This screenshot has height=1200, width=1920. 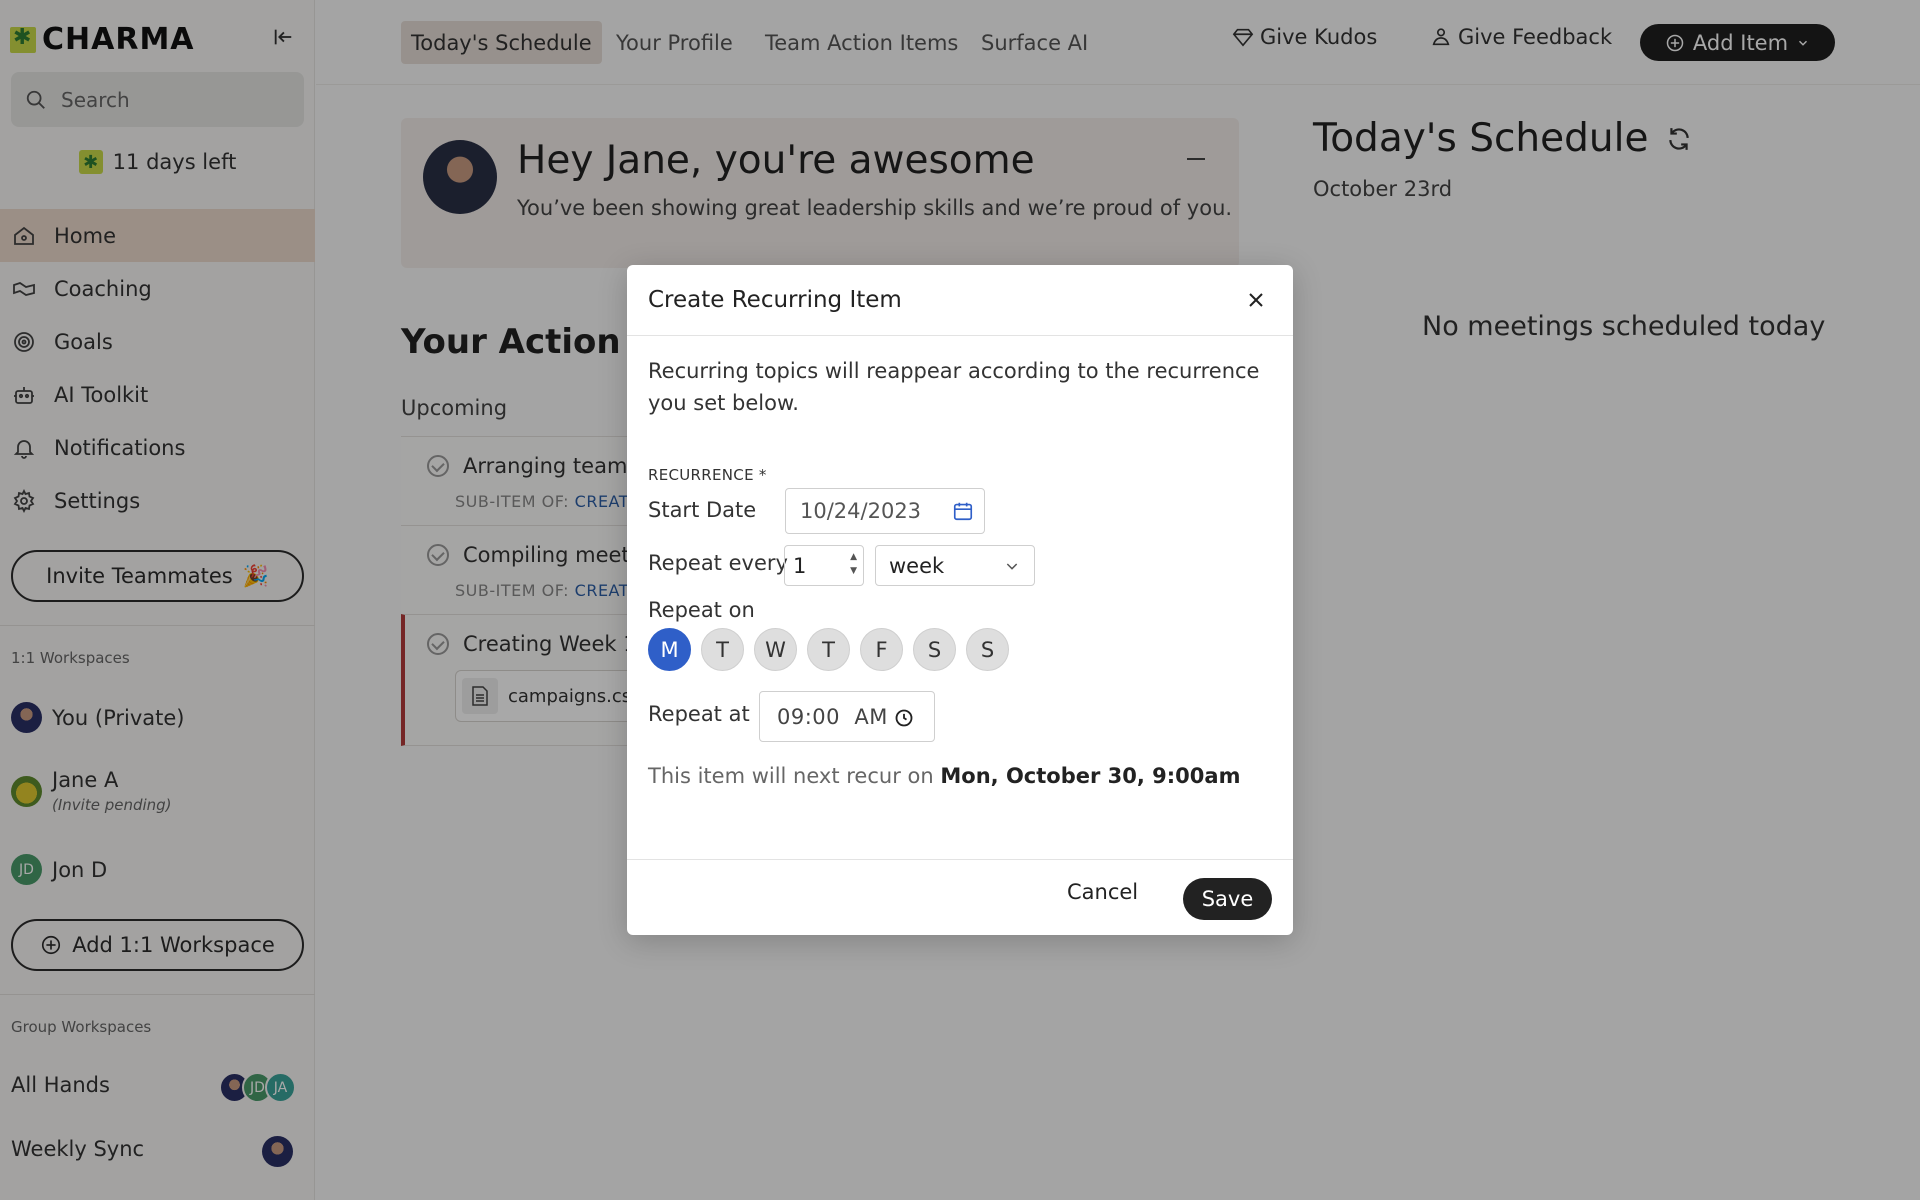 What do you see at coordinates (1227, 899) in the screenshot?
I see `save-button: Save` at bounding box center [1227, 899].